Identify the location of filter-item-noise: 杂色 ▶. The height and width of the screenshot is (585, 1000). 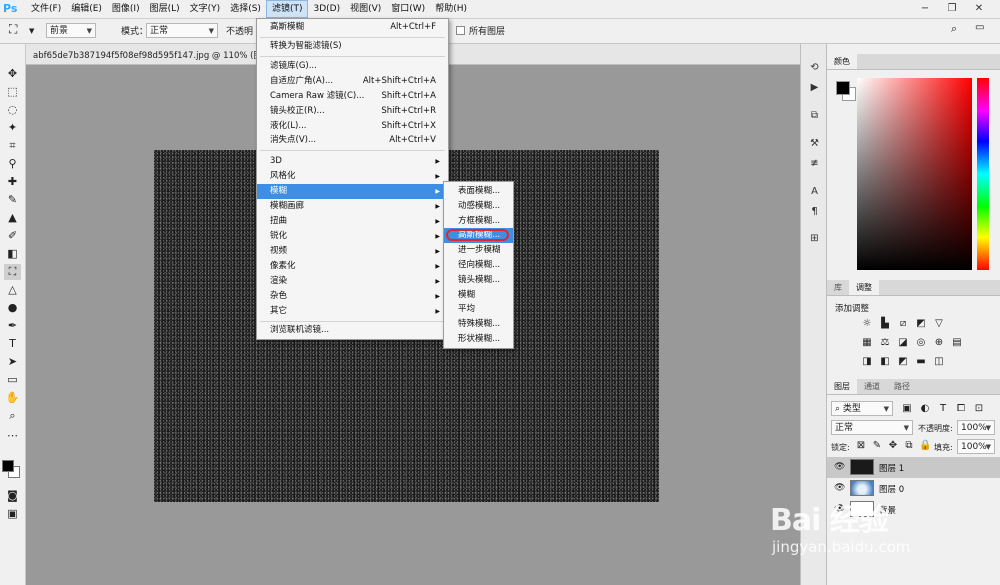
(352, 296).